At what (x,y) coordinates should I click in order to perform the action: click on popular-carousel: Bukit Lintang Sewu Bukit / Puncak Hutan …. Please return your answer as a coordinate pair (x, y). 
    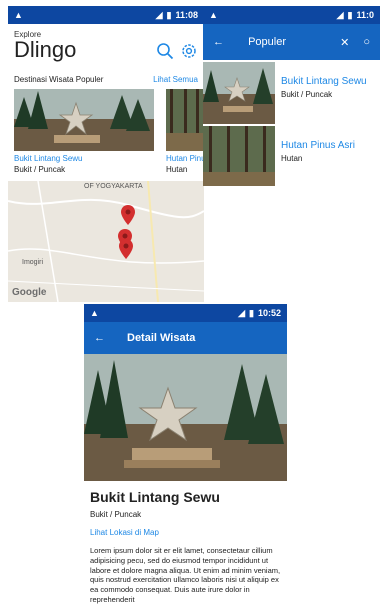
    Looking at the image, I should click on (106, 137).